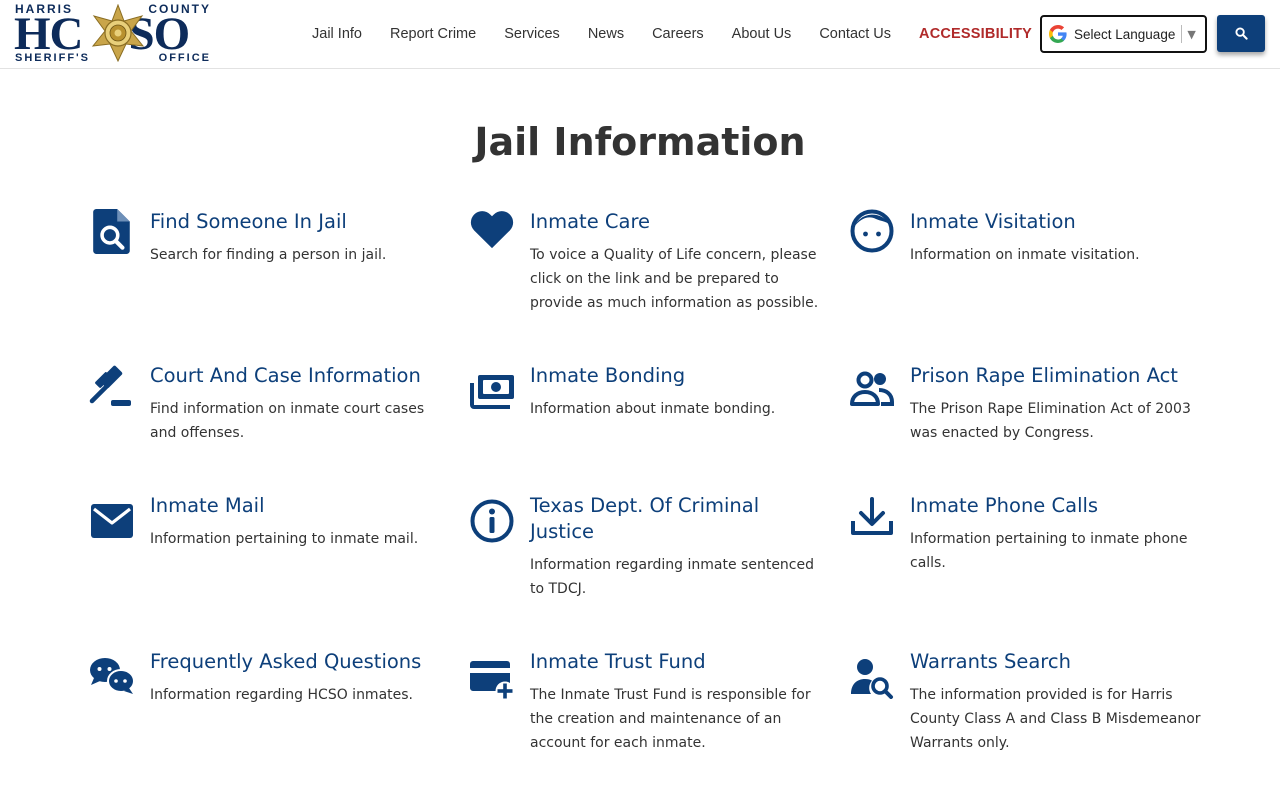  What do you see at coordinates (855, 34) in the screenshot?
I see `nav-contact-us: Contact Us` at bounding box center [855, 34].